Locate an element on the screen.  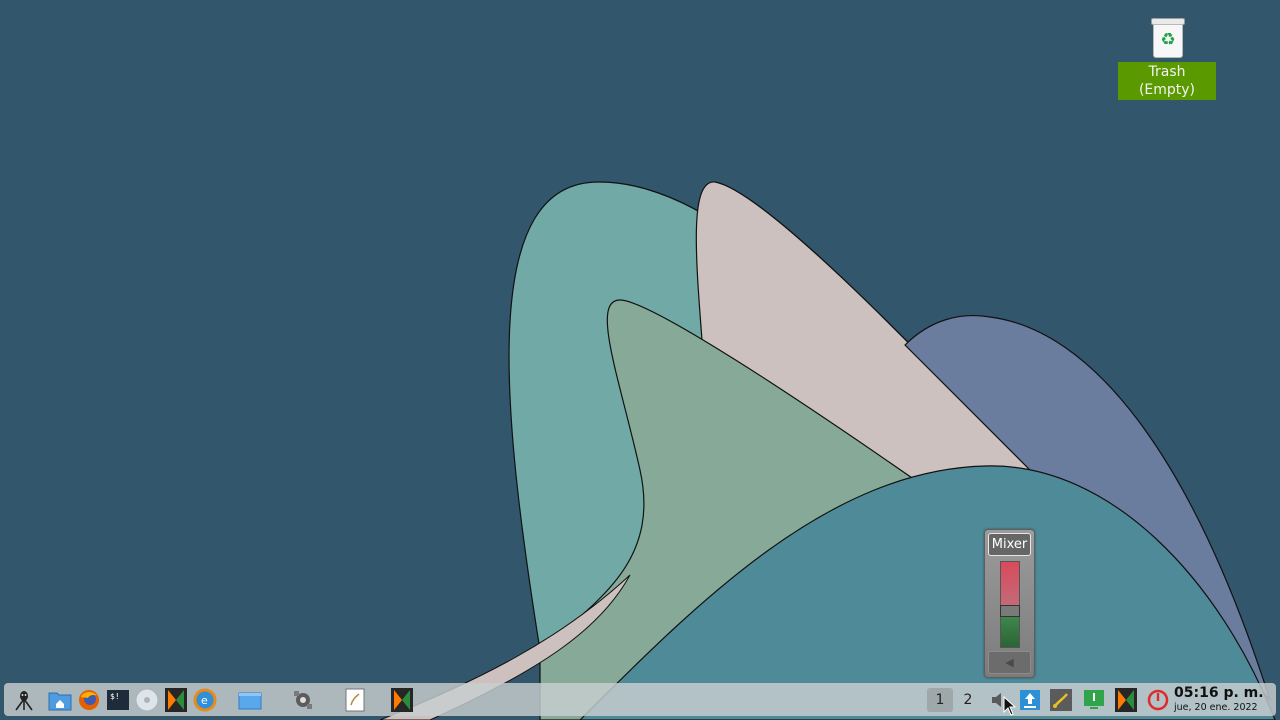
clock: 05:16 p. m. jue, 20 ene. 2022 is located at coordinates (1224, 699).